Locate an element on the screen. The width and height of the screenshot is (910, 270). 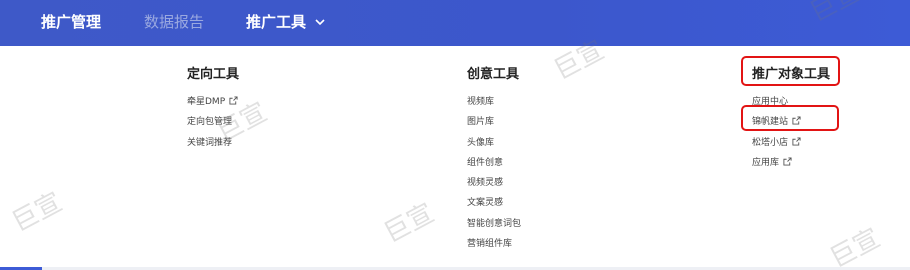
menu-item-video-library: 视频库 is located at coordinates (494, 105).